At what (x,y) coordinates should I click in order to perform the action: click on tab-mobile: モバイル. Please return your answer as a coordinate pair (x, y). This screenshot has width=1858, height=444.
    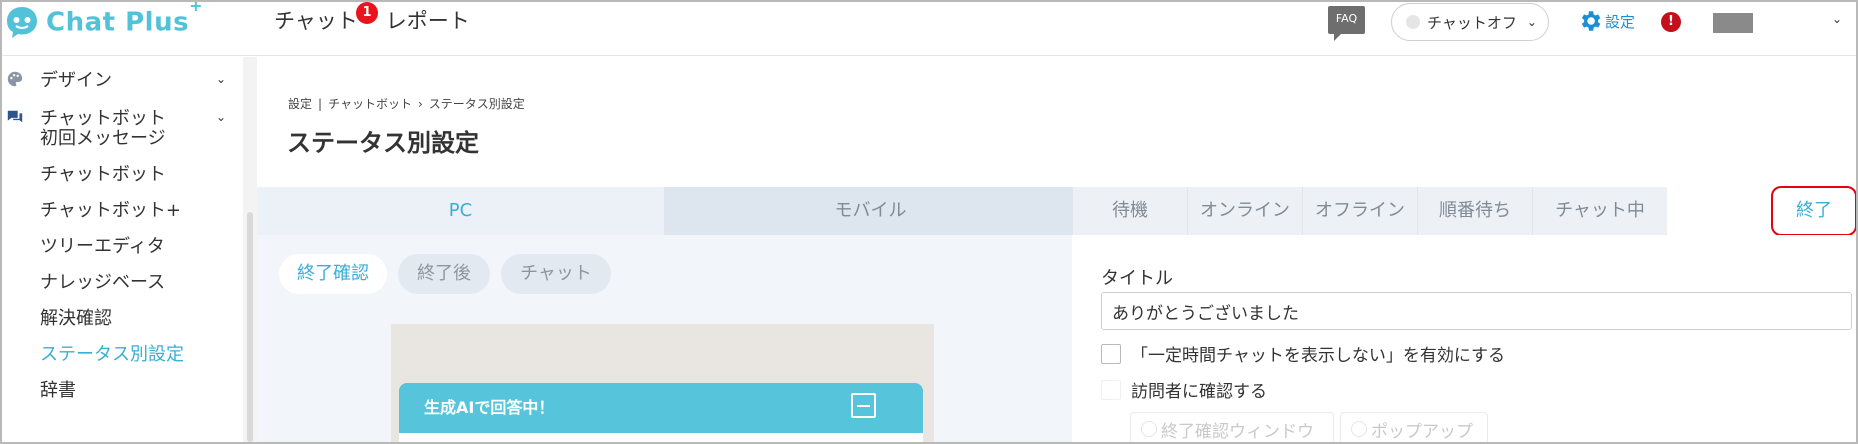
    Looking at the image, I should click on (870, 211).